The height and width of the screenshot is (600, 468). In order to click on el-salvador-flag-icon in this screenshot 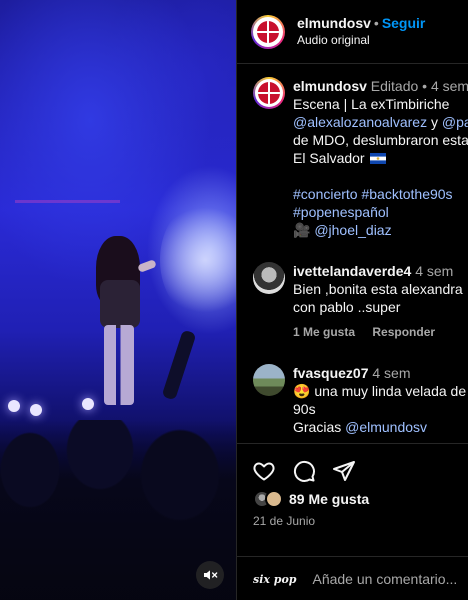, I will do `click(378, 158)`.